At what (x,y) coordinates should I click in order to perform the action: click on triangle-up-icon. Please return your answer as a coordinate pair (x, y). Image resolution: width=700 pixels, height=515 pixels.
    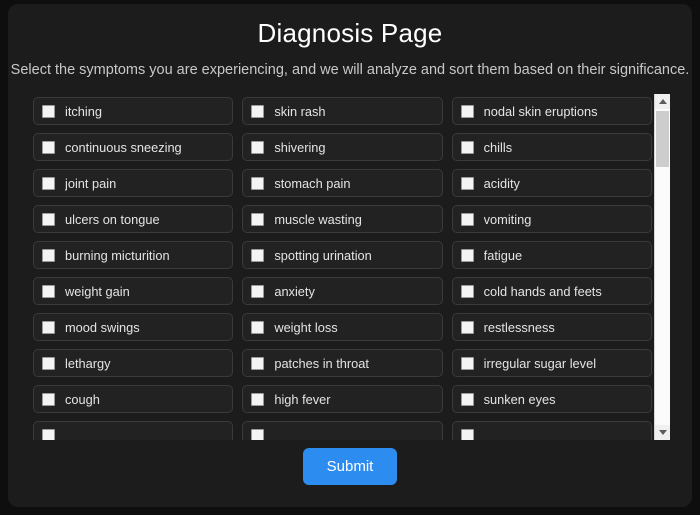
    Looking at the image, I should click on (662, 101).